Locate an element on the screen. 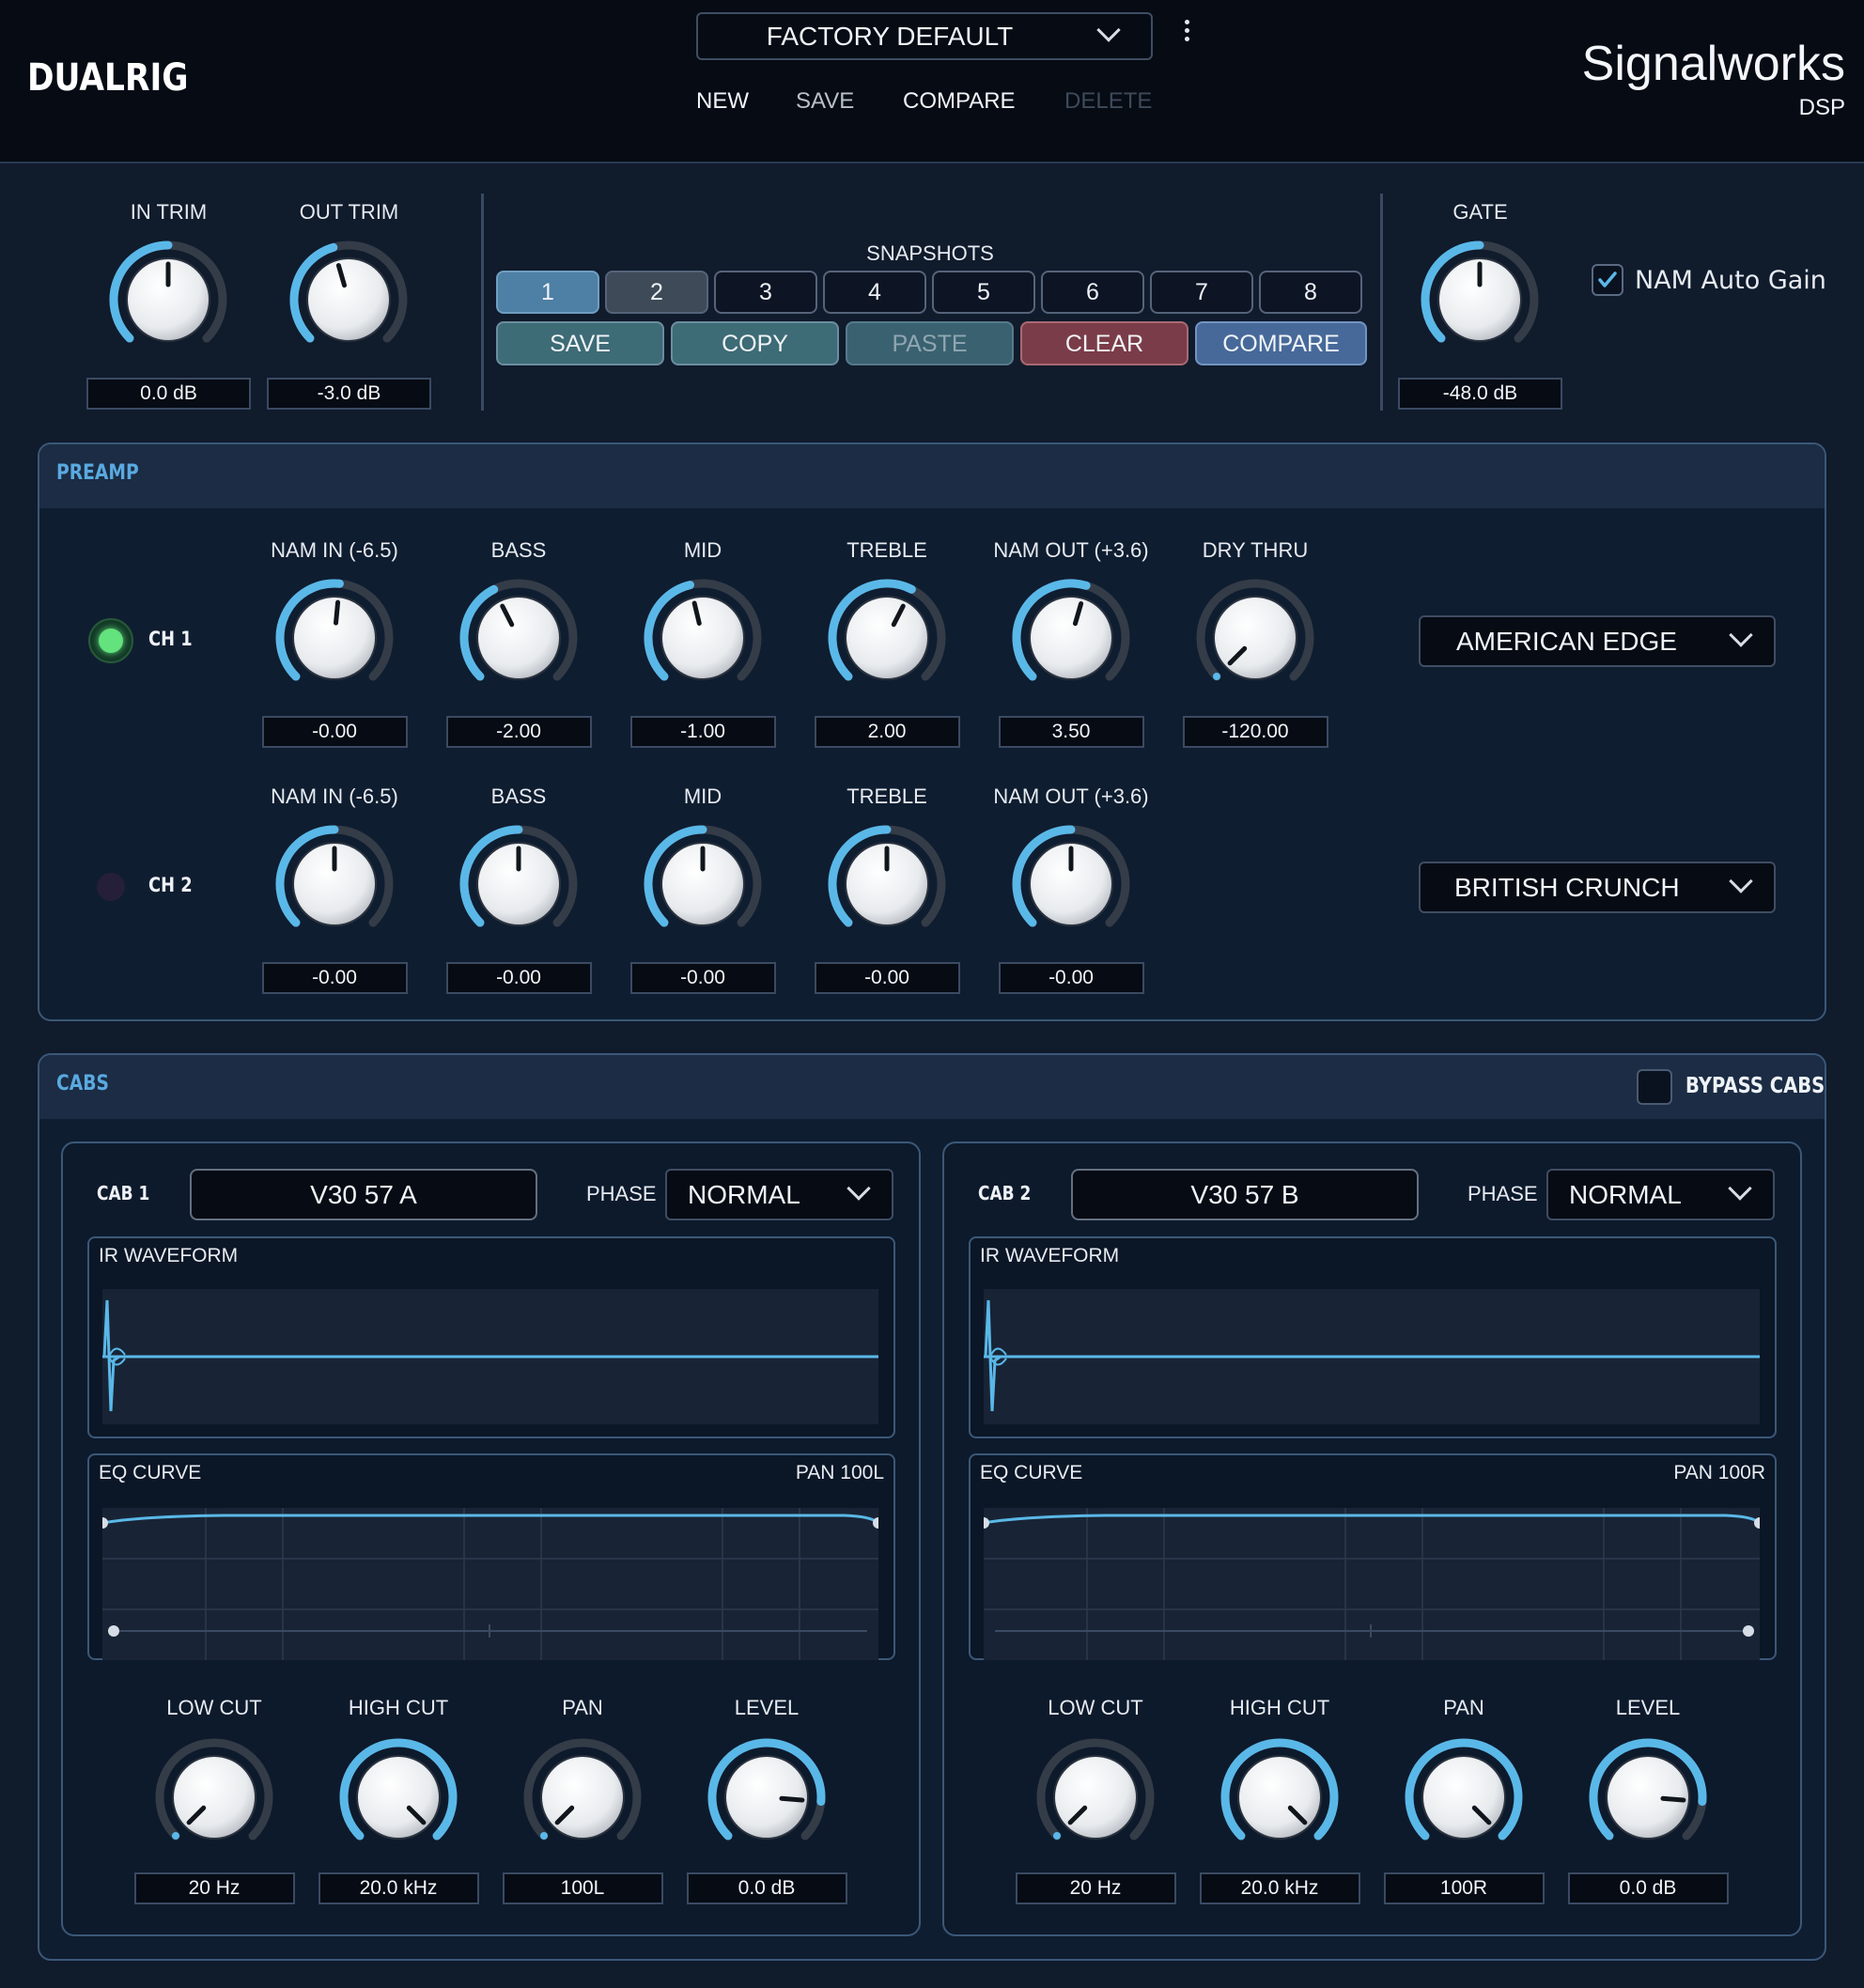  cab2-eq-plot is located at coordinates (1372, 1584).